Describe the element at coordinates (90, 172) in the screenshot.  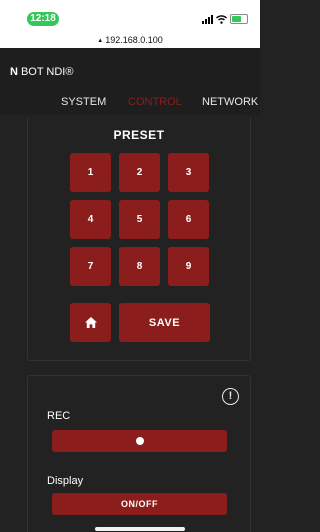
I see `preset-button-1: 1` at that location.